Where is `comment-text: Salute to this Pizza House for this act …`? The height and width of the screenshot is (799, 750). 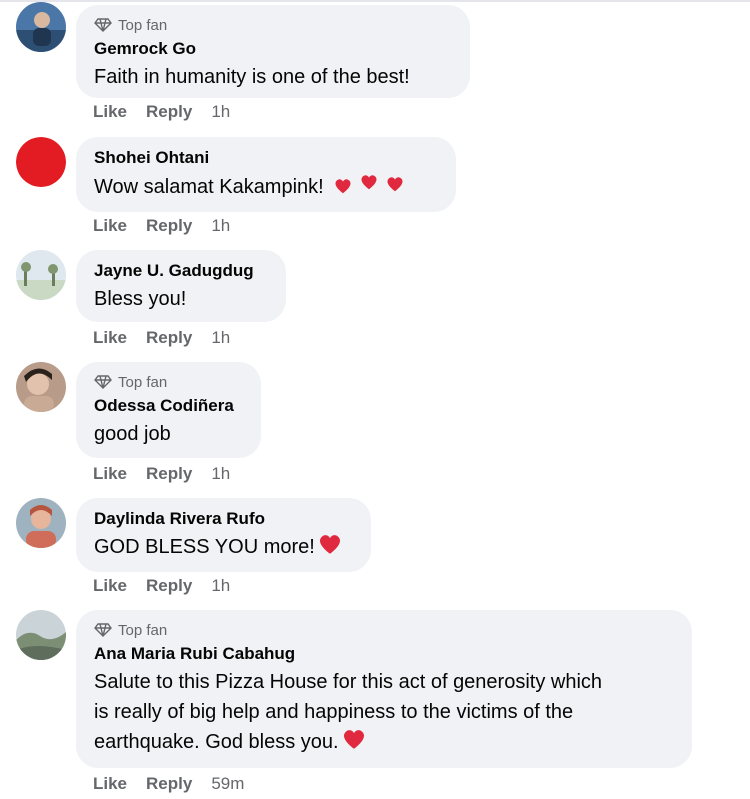 comment-text: Salute to this Pizza House for this act … is located at coordinates (384, 712).